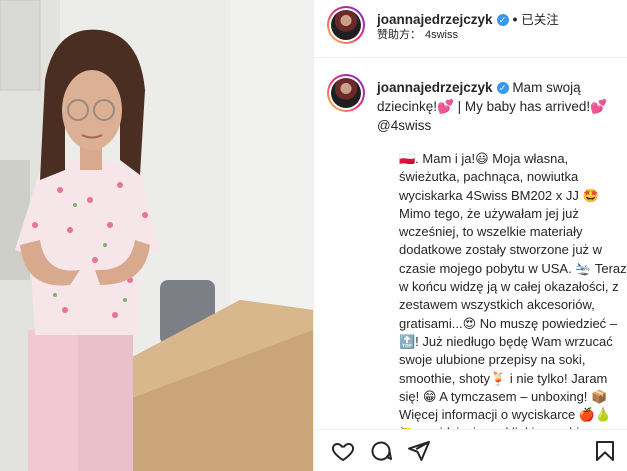 Image resolution: width=627 pixels, height=471 pixels. I want to click on sponsor-brand-link: 4swiss, so click(441, 35).